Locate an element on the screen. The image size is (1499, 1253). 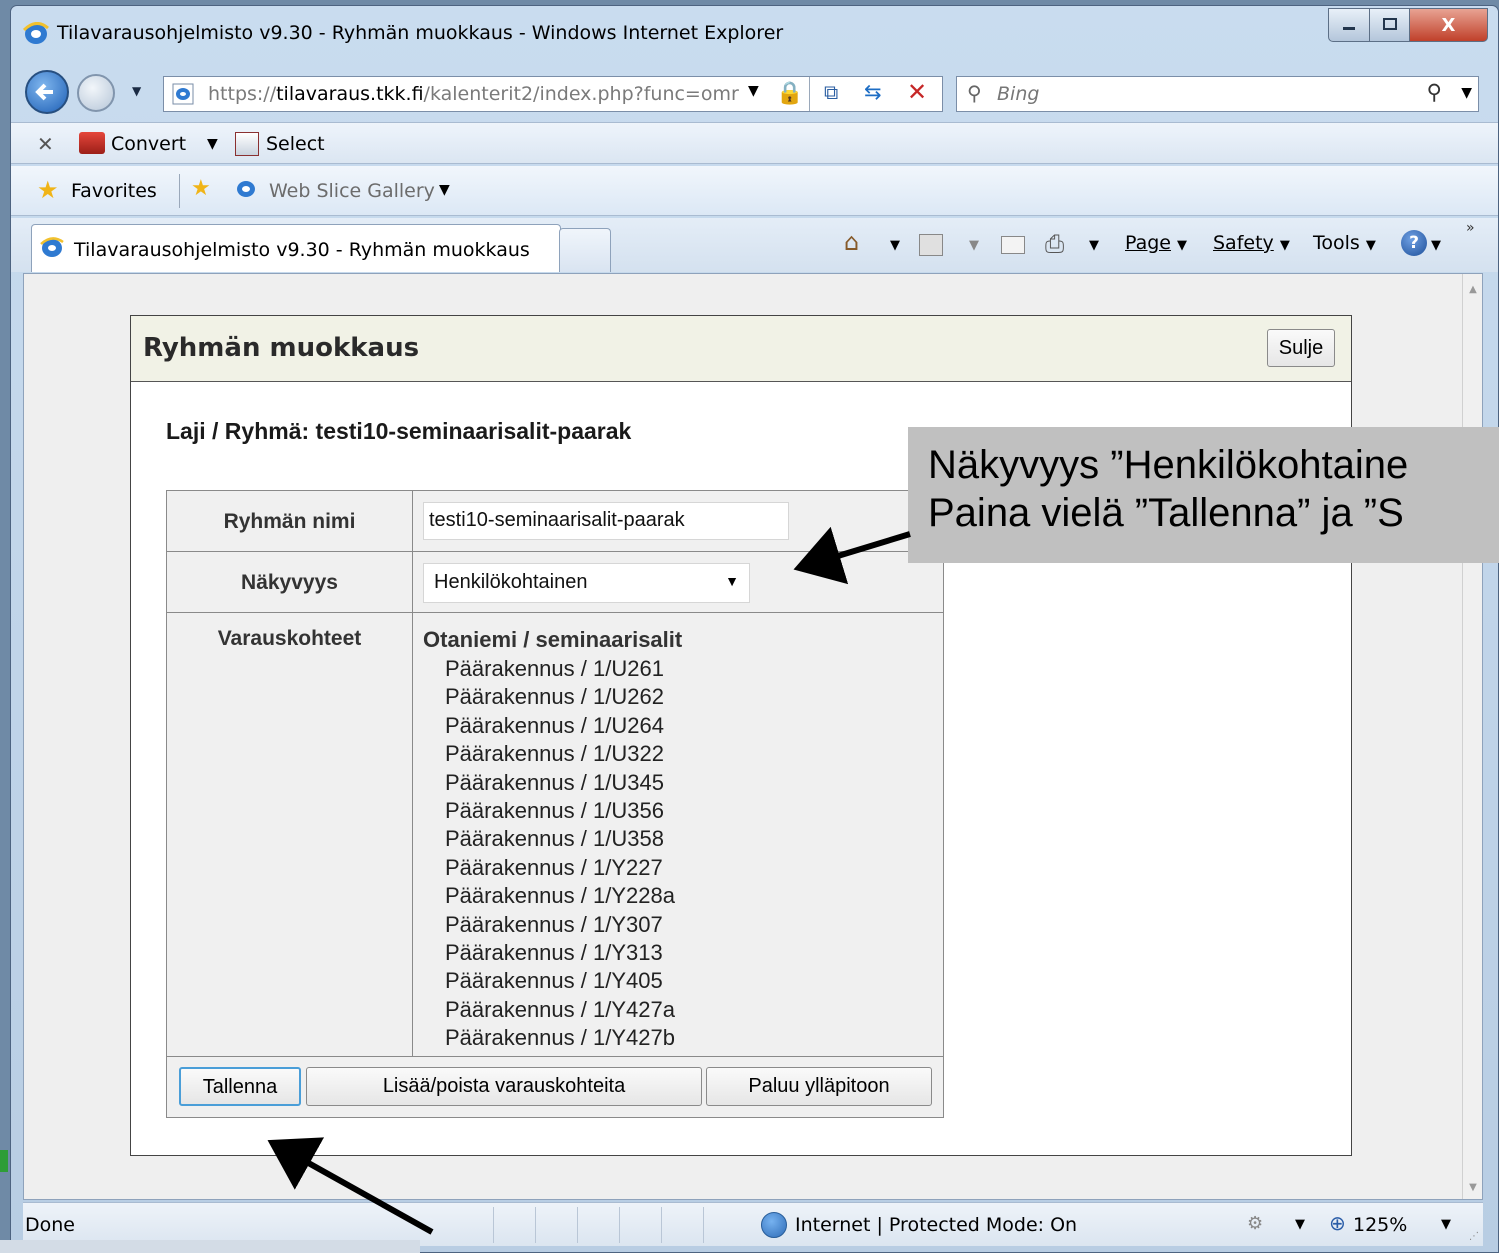
convert-icon is located at coordinates (92, 143).